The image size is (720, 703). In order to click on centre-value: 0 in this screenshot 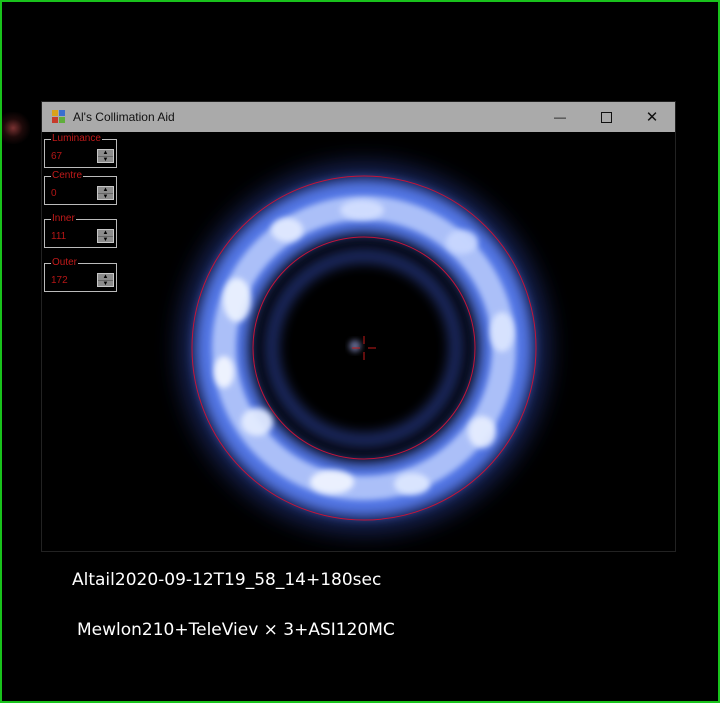, I will do `click(54, 194)`.